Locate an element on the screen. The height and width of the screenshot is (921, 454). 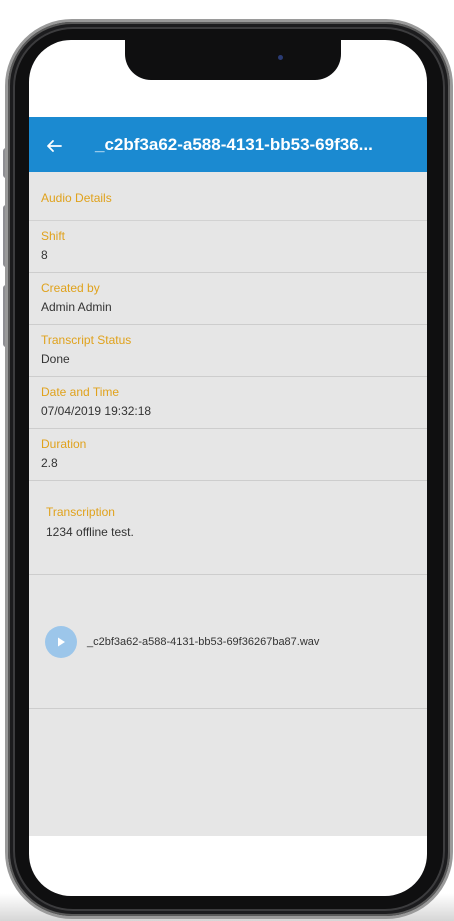
field-duration: Duration 2.8 is located at coordinates (228, 455).